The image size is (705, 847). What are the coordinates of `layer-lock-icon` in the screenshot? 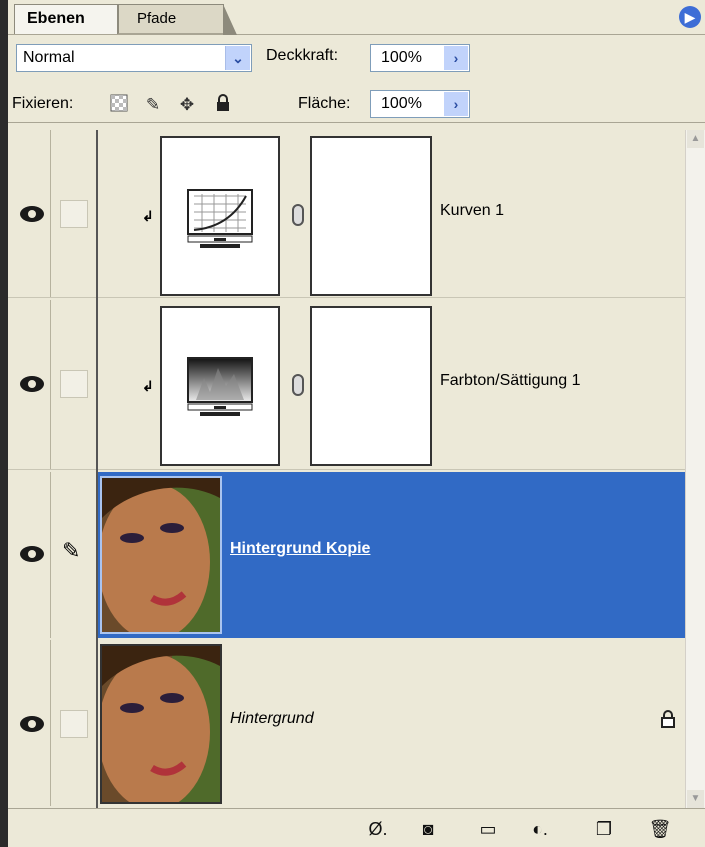 It's located at (668, 721).